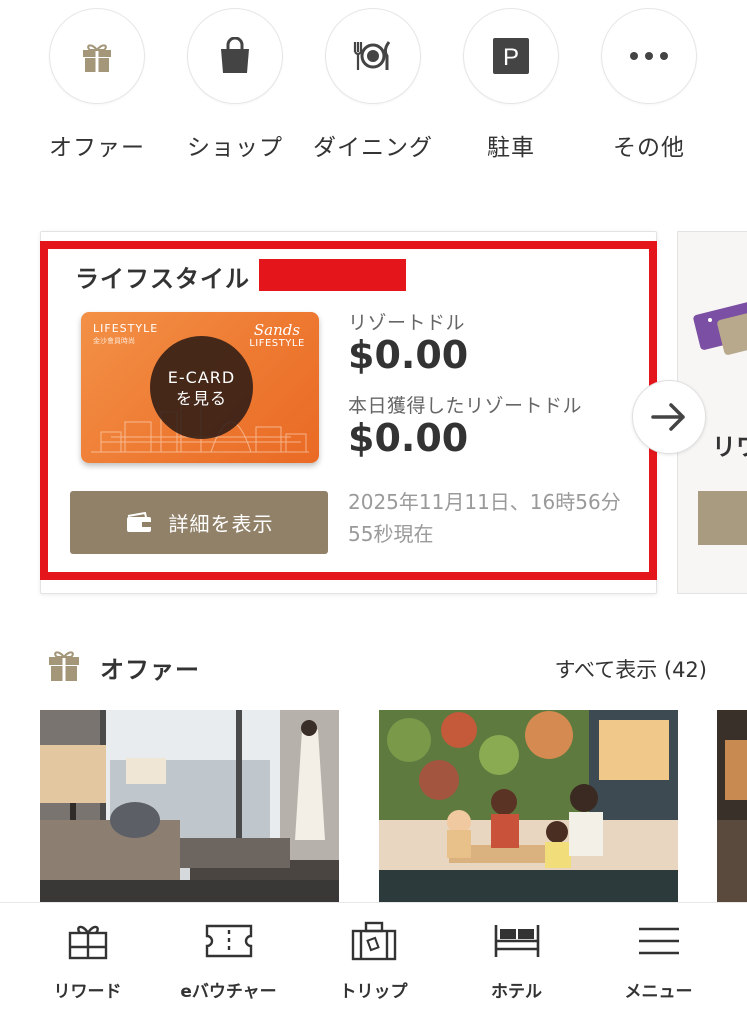 The width and height of the screenshot is (747, 1024). What do you see at coordinates (408, 355) in the screenshot?
I see `resort-dollars-value: $0.00` at bounding box center [408, 355].